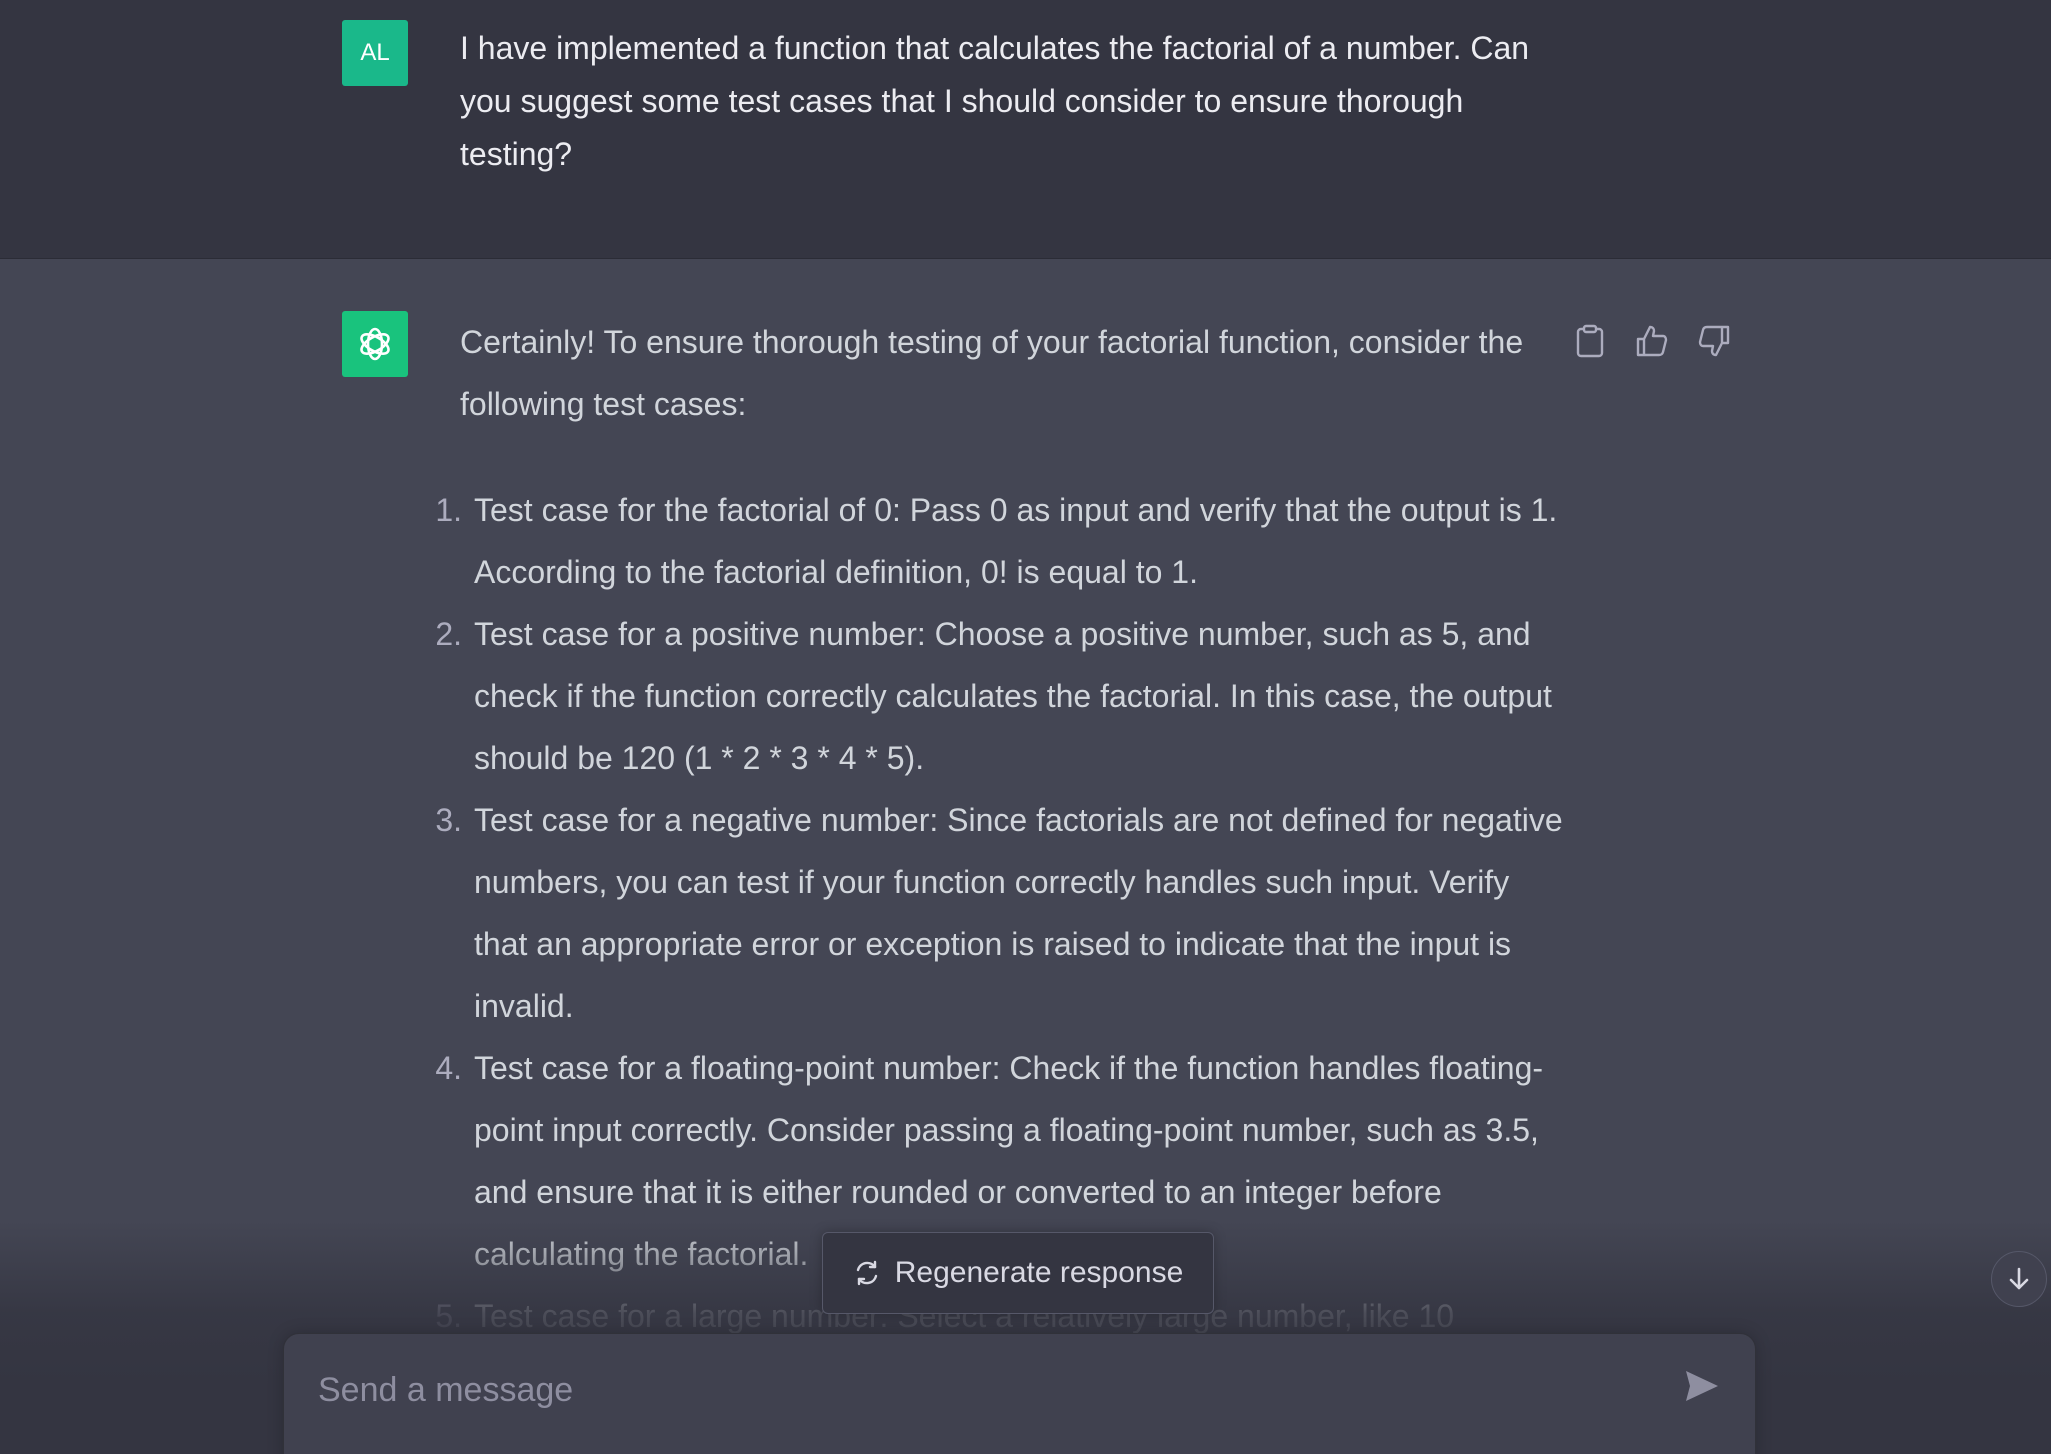 The width and height of the screenshot is (2051, 1454). I want to click on send-icon, so click(1702, 1386).